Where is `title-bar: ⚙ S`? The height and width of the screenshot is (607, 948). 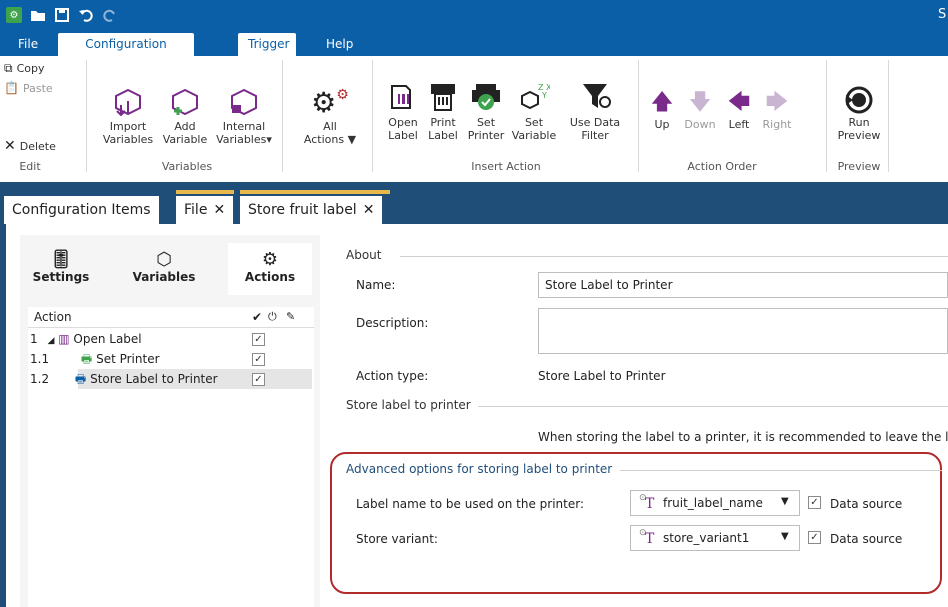
title-bar: ⚙ S is located at coordinates (474, 15).